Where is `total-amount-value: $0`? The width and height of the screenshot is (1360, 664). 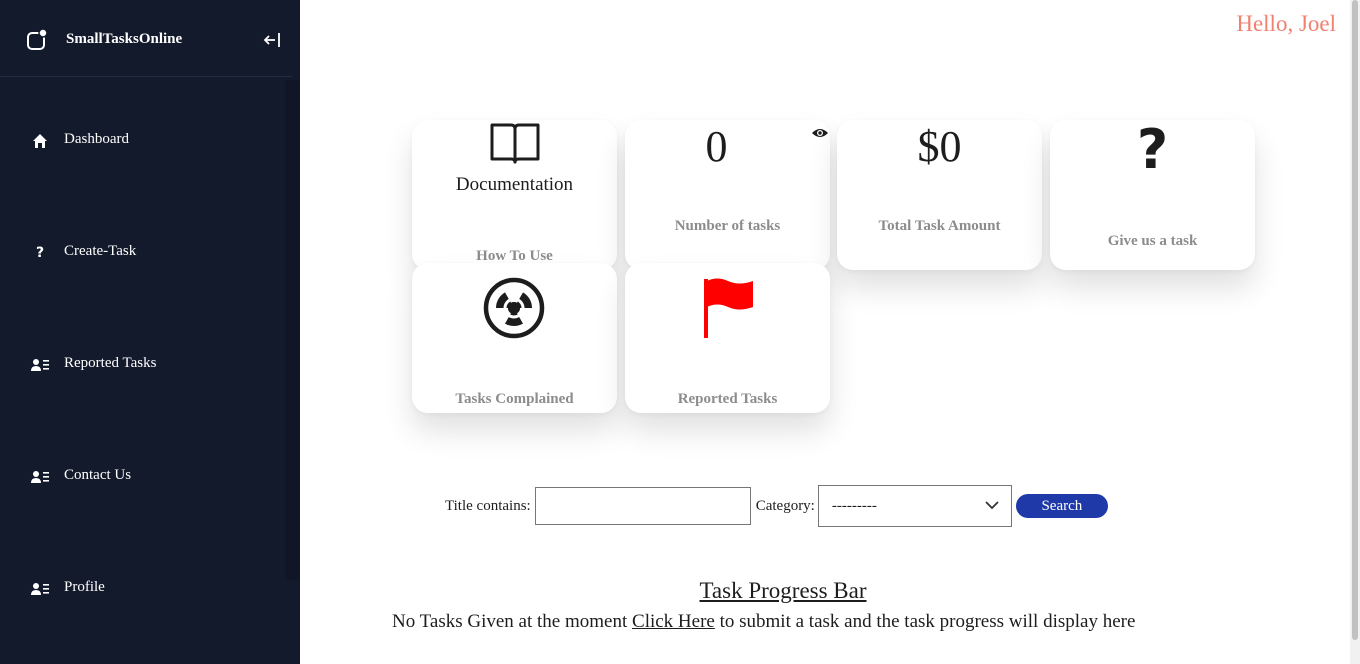
total-amount-value: $0 is located at coordinates (939, 146).